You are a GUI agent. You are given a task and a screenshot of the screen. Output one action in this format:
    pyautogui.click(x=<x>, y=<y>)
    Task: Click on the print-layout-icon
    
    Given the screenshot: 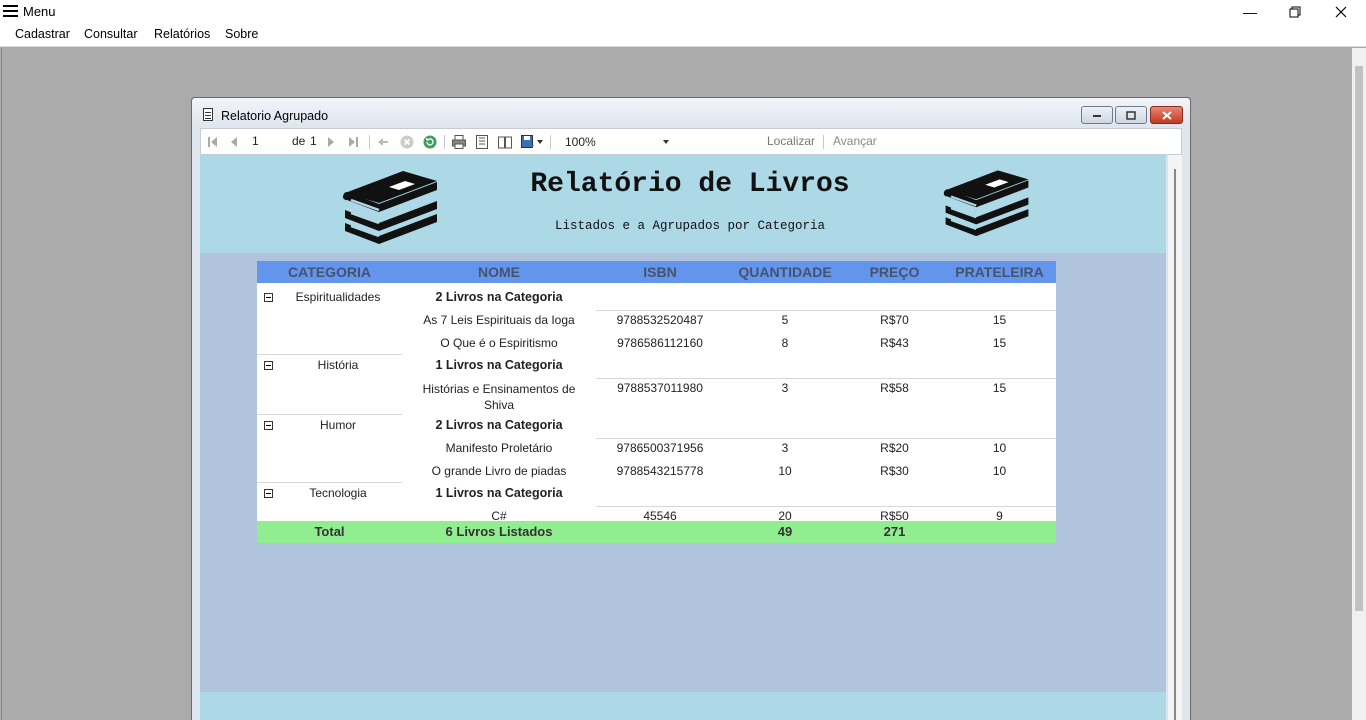 What is the action you would take?
    pyautogui.click(x=482, y=142)
    